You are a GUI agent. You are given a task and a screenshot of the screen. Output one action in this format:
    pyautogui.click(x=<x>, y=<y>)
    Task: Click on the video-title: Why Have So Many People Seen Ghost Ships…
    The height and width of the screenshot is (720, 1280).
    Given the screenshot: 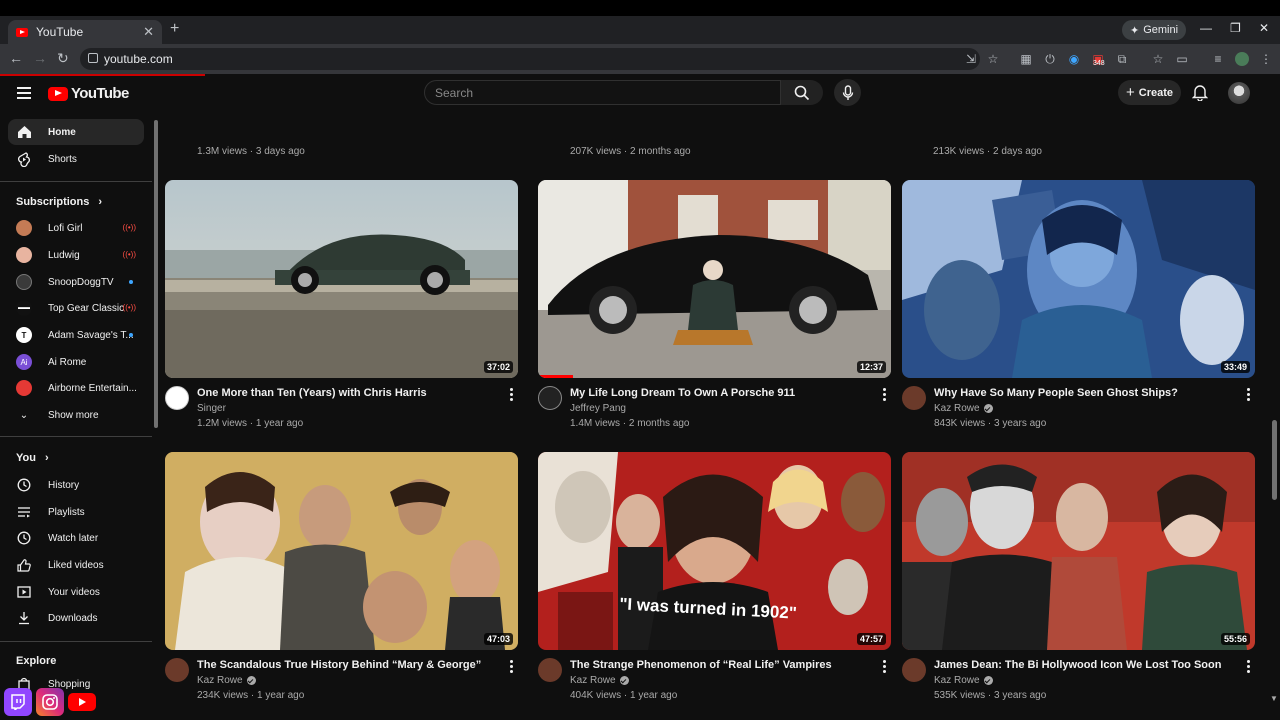 What is the action you would take?
    pyautogui.click(x=1084, y=393)
    